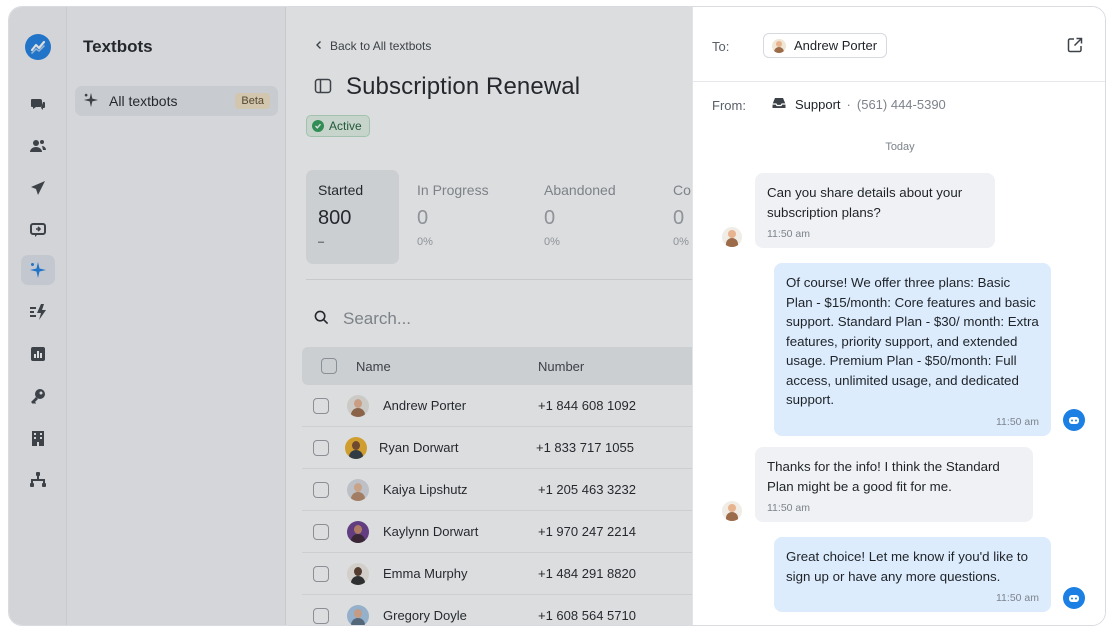  Describe the element at coordinates (335, 218) in the screenshot. I see `stat-value: 800` at that location.